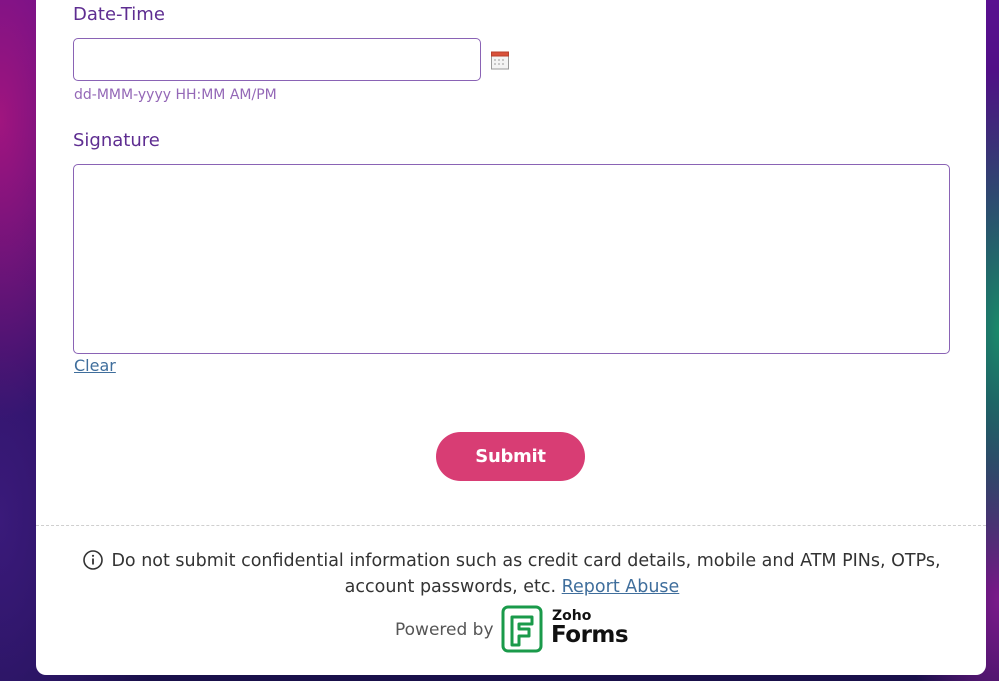  What do you see at coordinates (500, 60) in the screenshot?
I see `calendar-icon` at bounding box center [500, 60].